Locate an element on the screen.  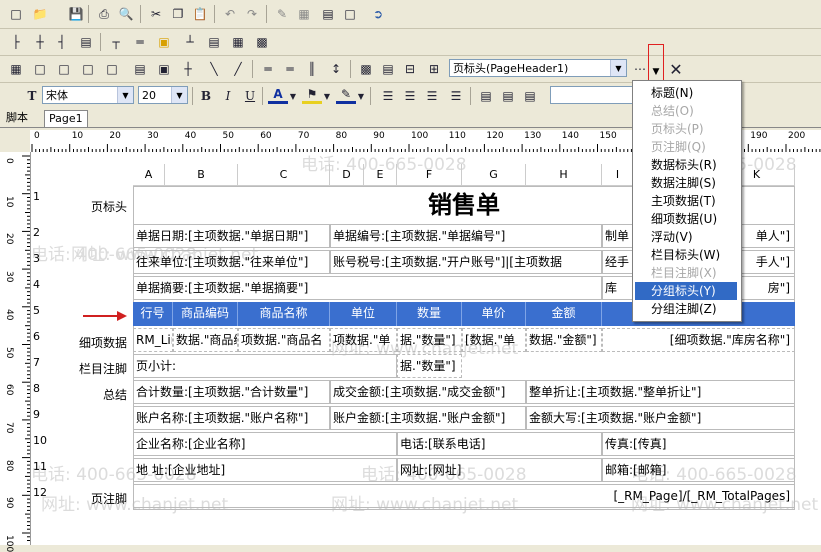
band-label-column-footer: 栏目注脚 is located at coordinates (81, 368).